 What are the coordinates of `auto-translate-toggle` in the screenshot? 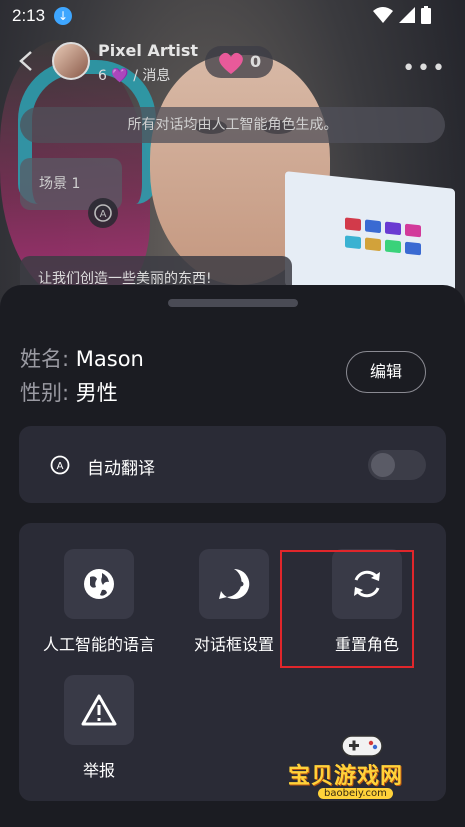 It's located at (397, 465).